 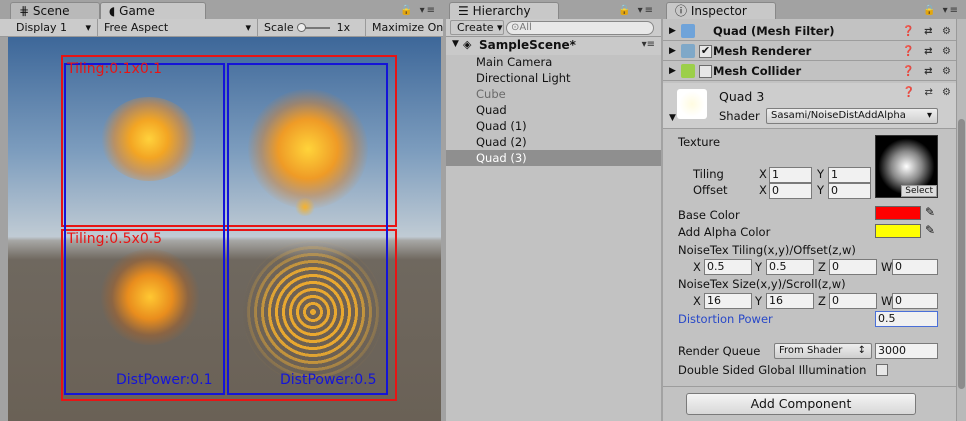 I want to click on noise-size-x-input: 16, so click(x=728, y=301).